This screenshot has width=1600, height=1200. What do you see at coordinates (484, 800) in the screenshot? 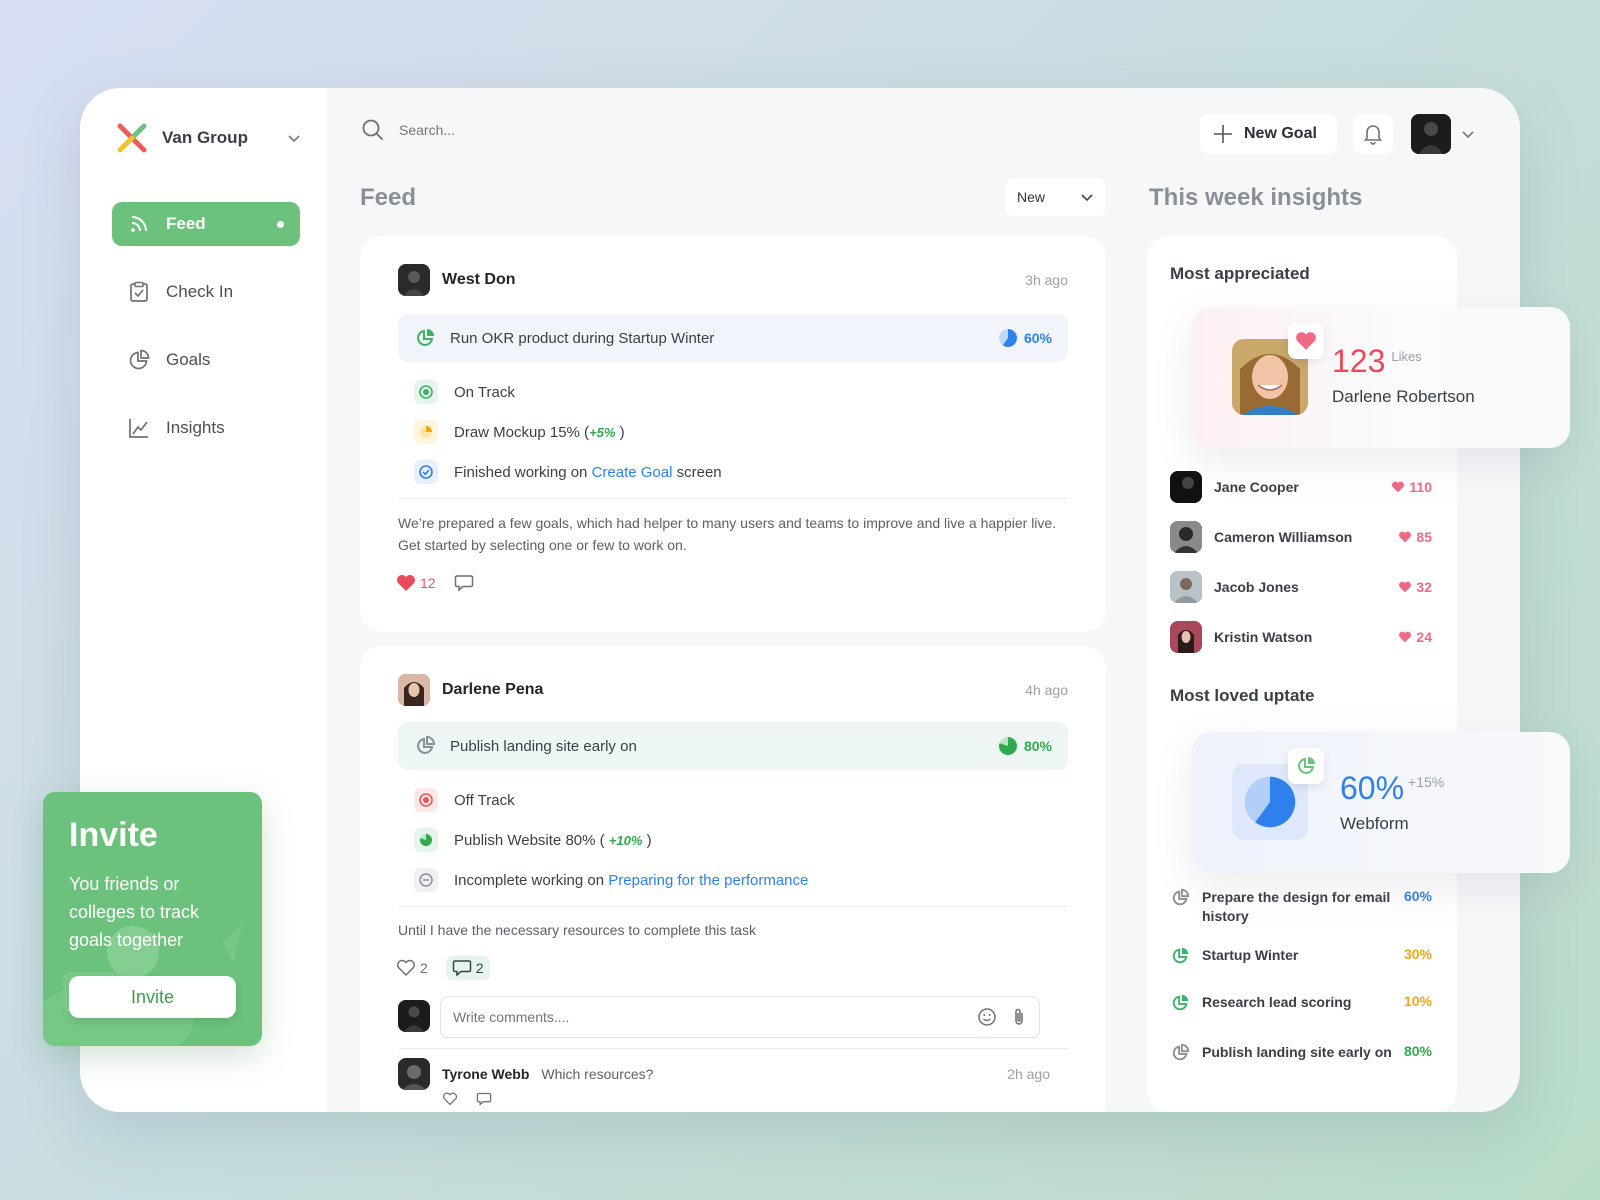
I see `update-text: Off Track` at bounding box center [484, 800].